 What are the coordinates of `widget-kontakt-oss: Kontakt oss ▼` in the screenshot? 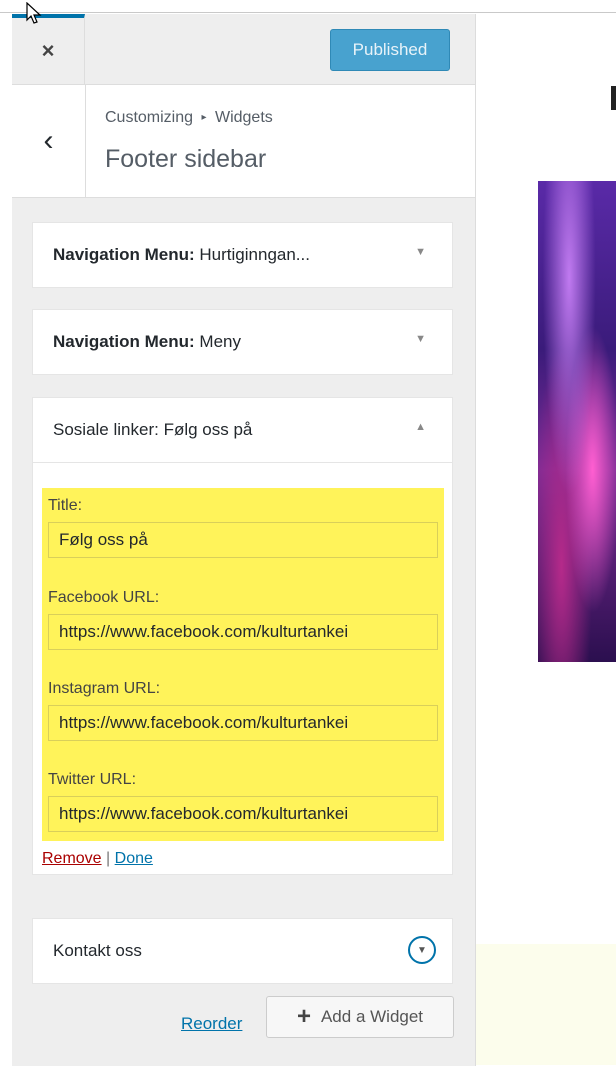 It's located at (242, 951).